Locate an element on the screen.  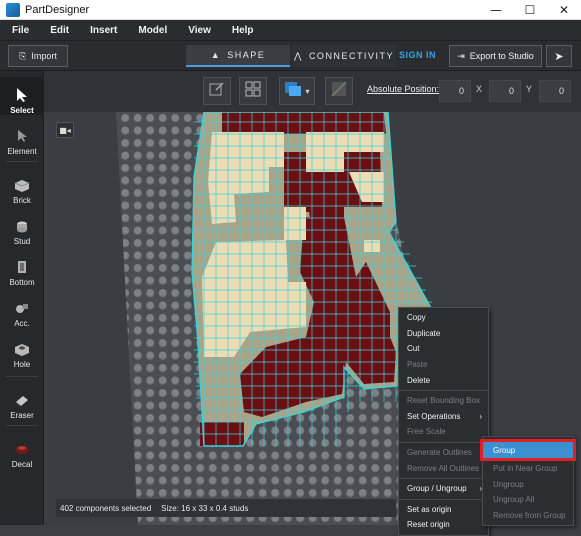
position-z-input: 0 is located at coordinates (555, 91).